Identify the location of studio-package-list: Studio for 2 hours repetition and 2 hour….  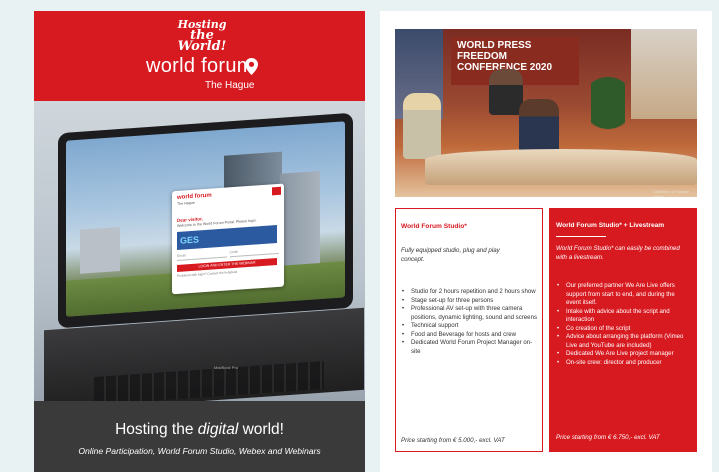
(469, 322).